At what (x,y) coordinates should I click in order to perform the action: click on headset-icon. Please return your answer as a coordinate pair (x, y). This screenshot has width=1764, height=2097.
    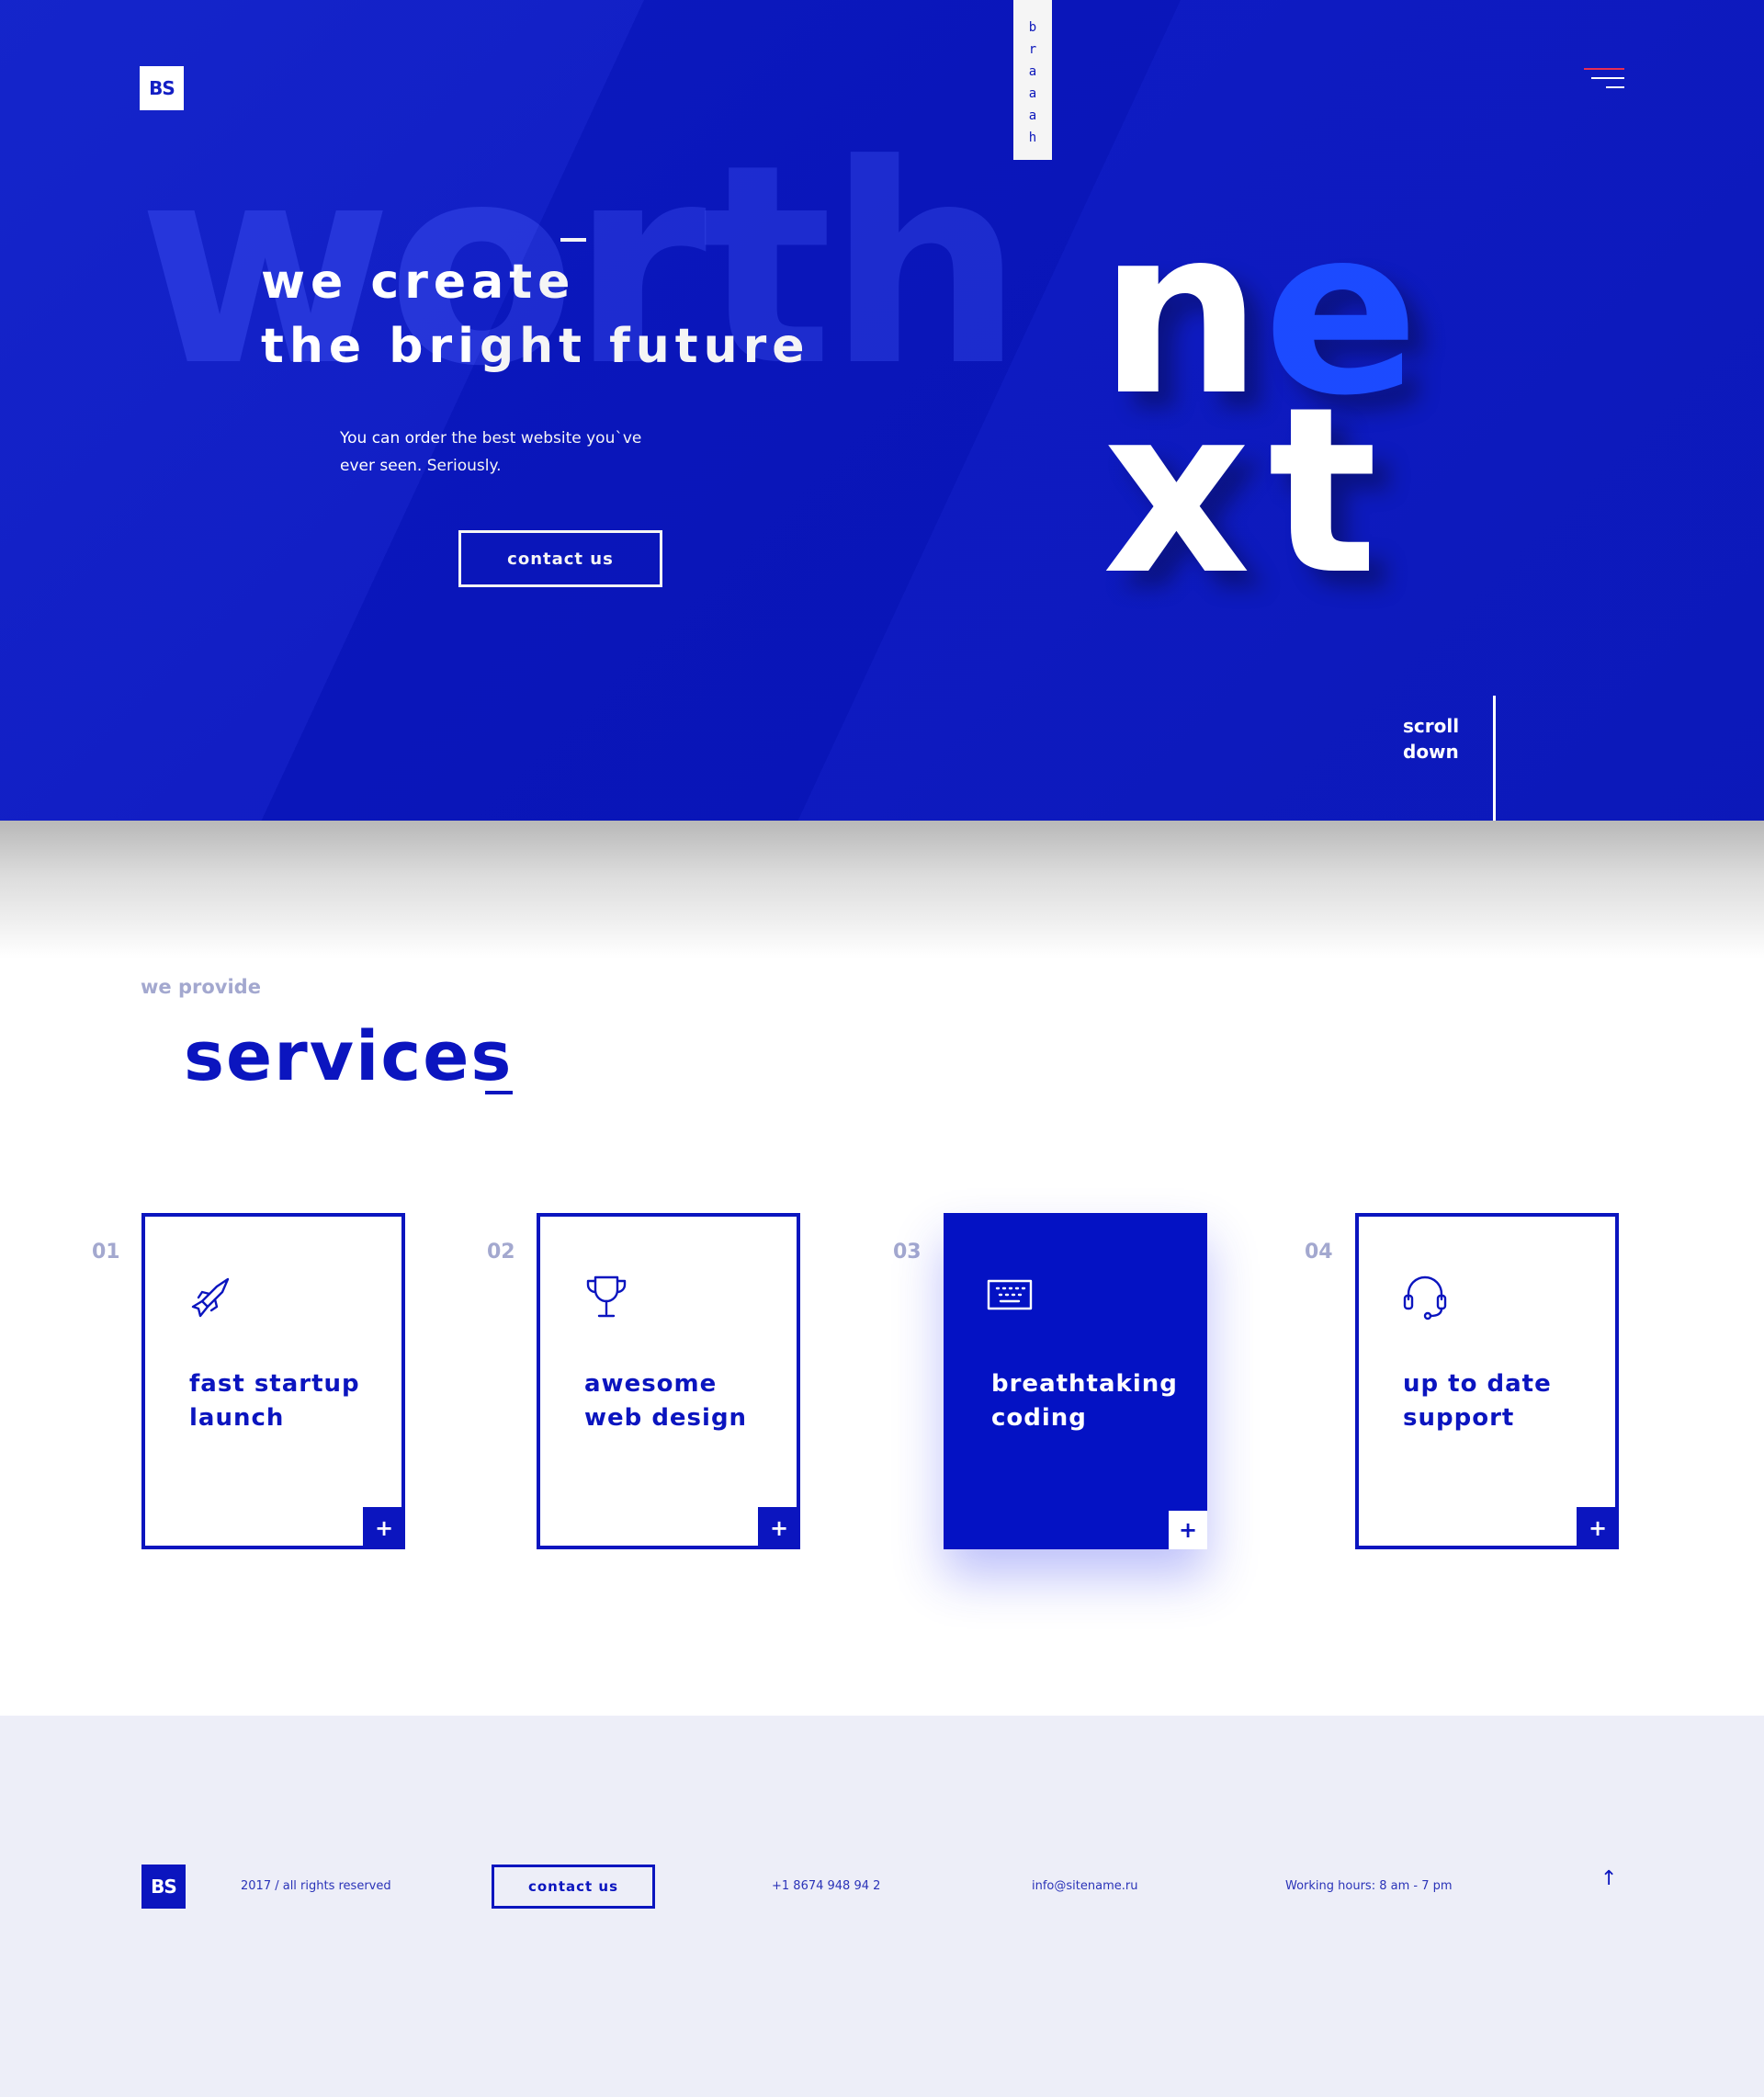
    Looking at the image, I should click on (1425, 1297).